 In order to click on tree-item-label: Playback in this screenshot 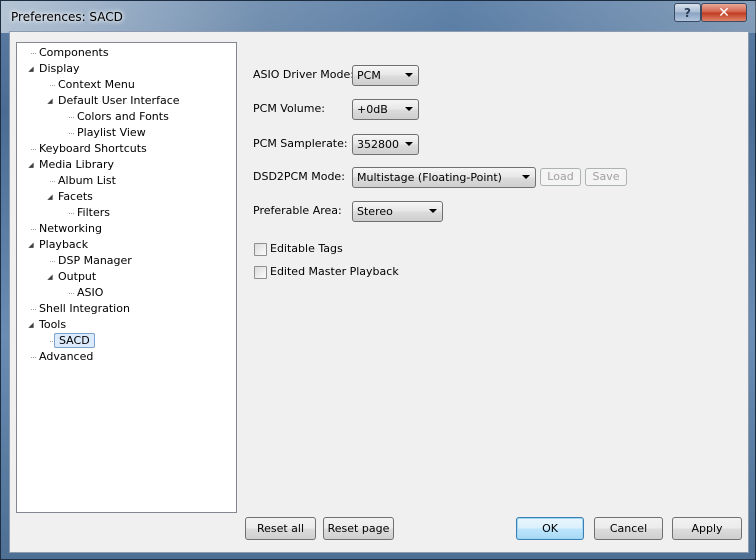, I will do `click(64, 244)`.